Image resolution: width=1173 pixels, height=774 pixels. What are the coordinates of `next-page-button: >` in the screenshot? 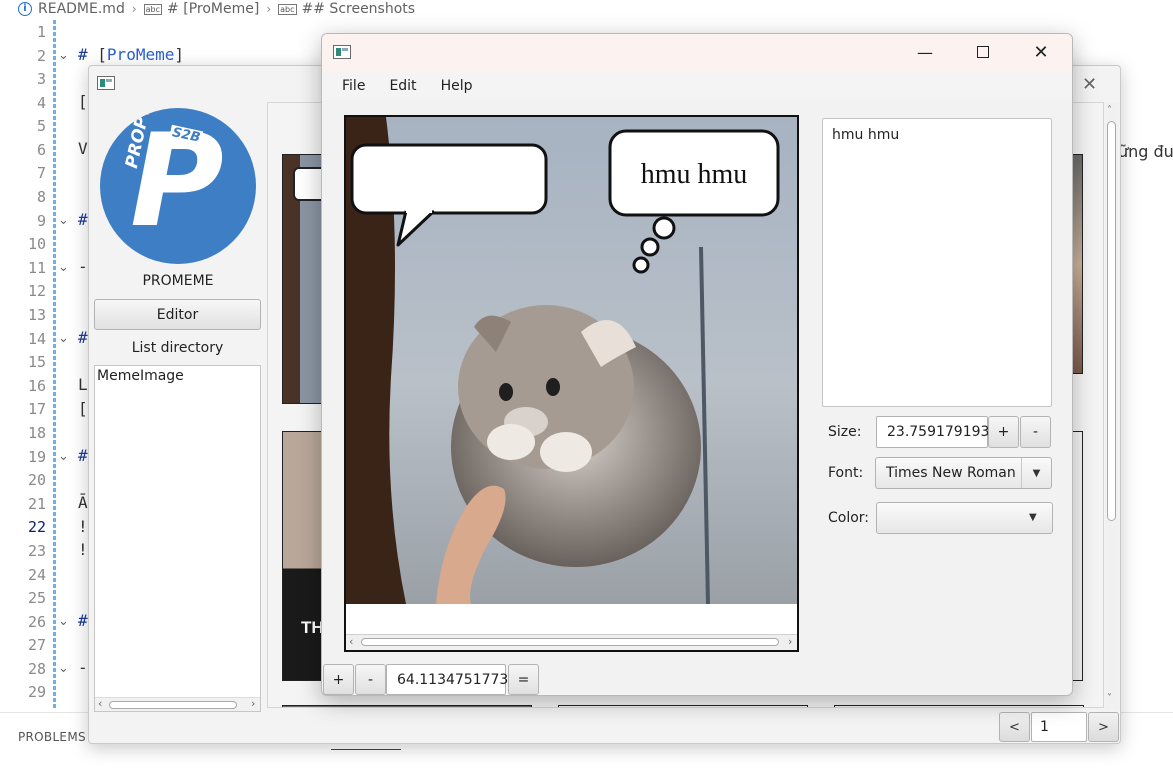 It's located at (1103, 727).